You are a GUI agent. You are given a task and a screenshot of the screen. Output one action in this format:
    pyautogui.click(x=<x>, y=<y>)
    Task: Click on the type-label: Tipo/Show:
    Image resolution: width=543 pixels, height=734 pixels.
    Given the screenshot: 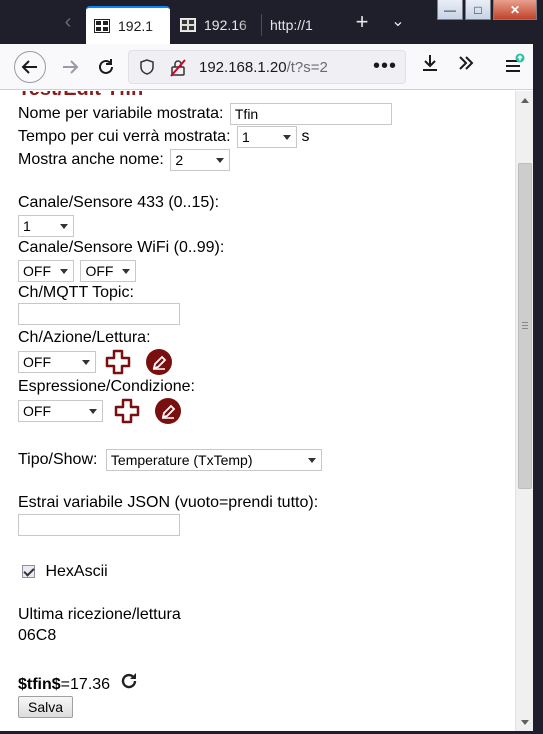 What is the action you would take?
    pyautogui.click(x=58, y=460)
    